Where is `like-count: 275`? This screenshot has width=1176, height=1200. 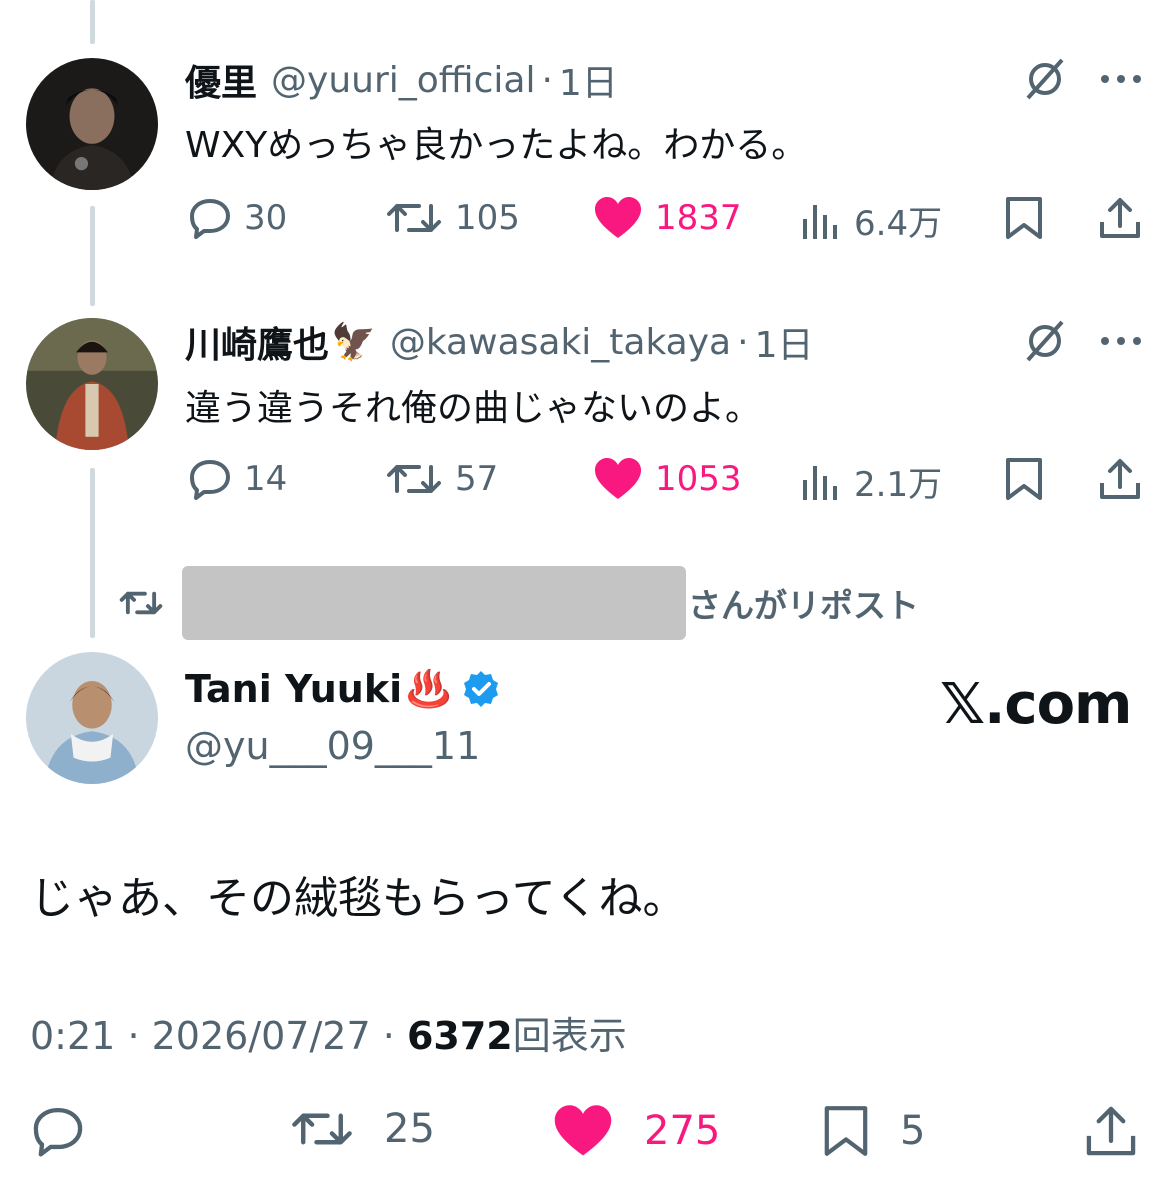
like-count: 275 is located at coordinates (682, 1131).